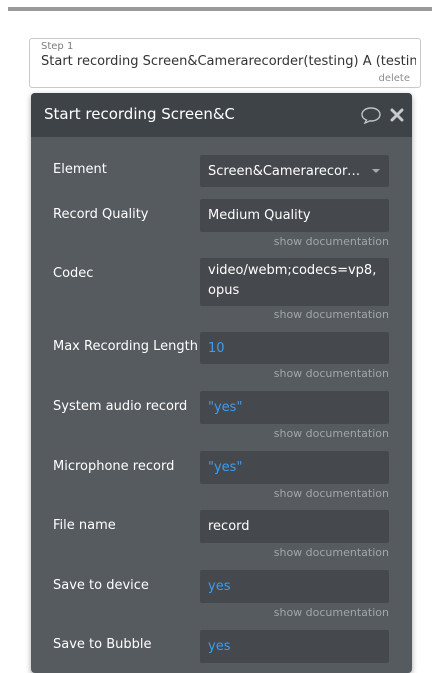  I want to click on record-quality-doc-link: show documentation, so click(331, 241).